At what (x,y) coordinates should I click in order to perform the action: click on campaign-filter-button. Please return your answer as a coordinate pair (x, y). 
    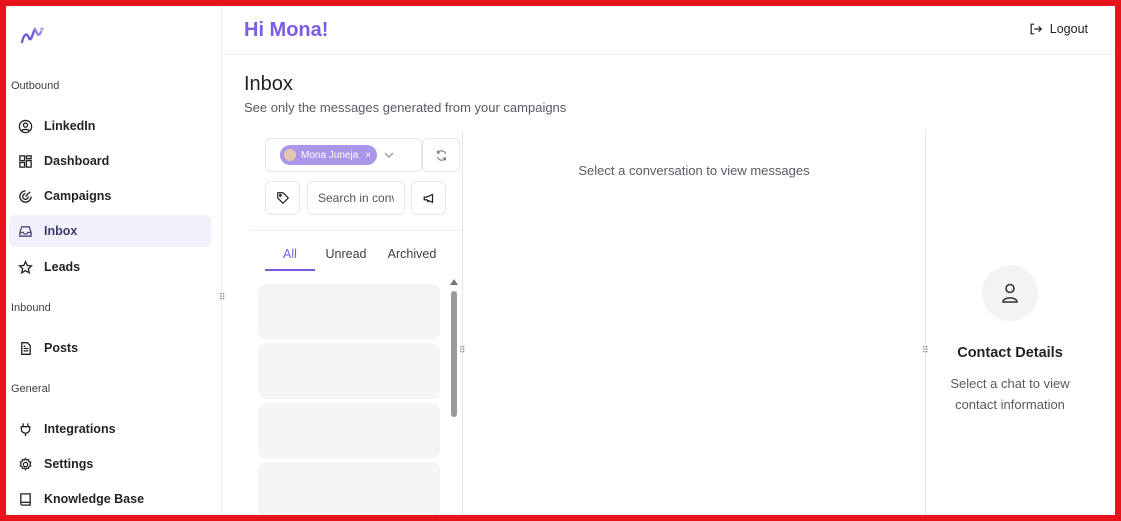
    Looking at the image, I should click on (428, 198).